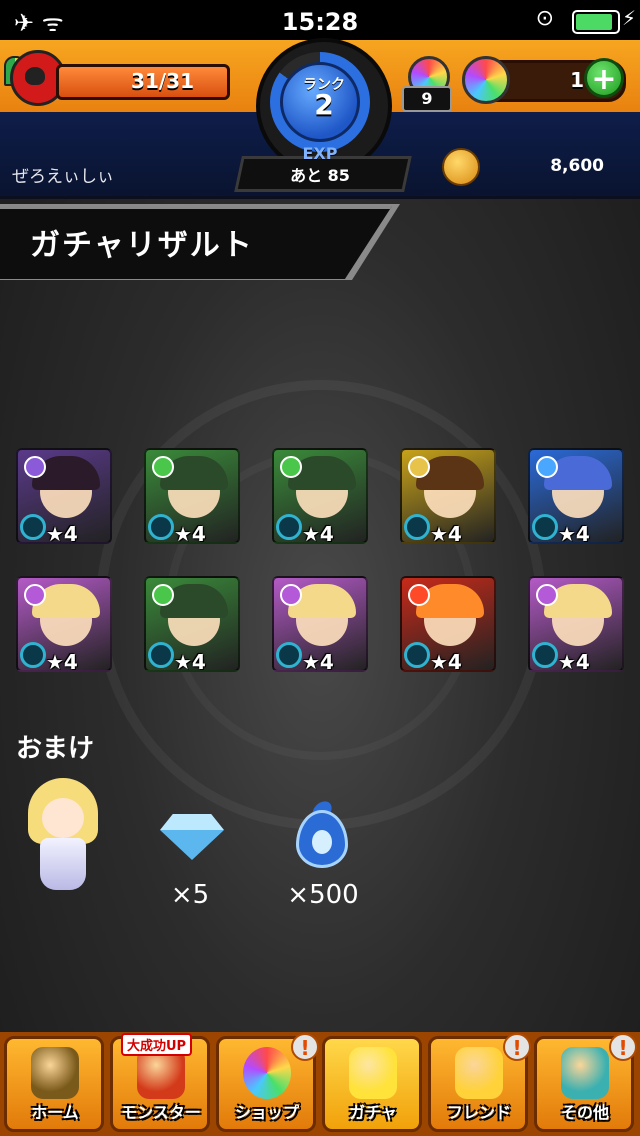  Describe the element at coordinates (192, 845) in the screenshot. I see `gem-icon-bottom` at that location.